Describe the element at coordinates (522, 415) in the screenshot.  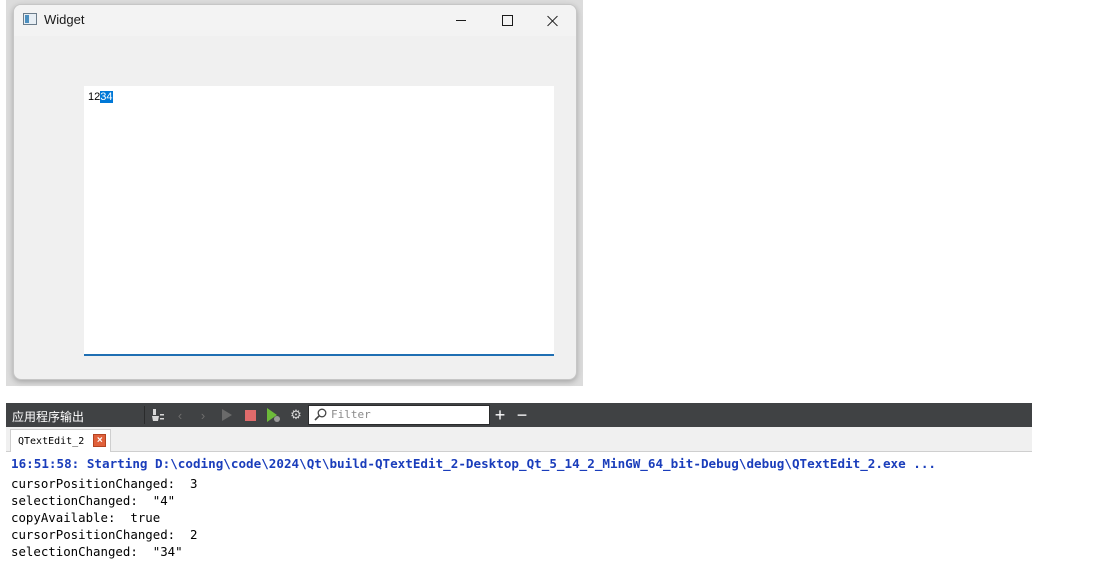
I see `zoom-out-icon: −` at that location.